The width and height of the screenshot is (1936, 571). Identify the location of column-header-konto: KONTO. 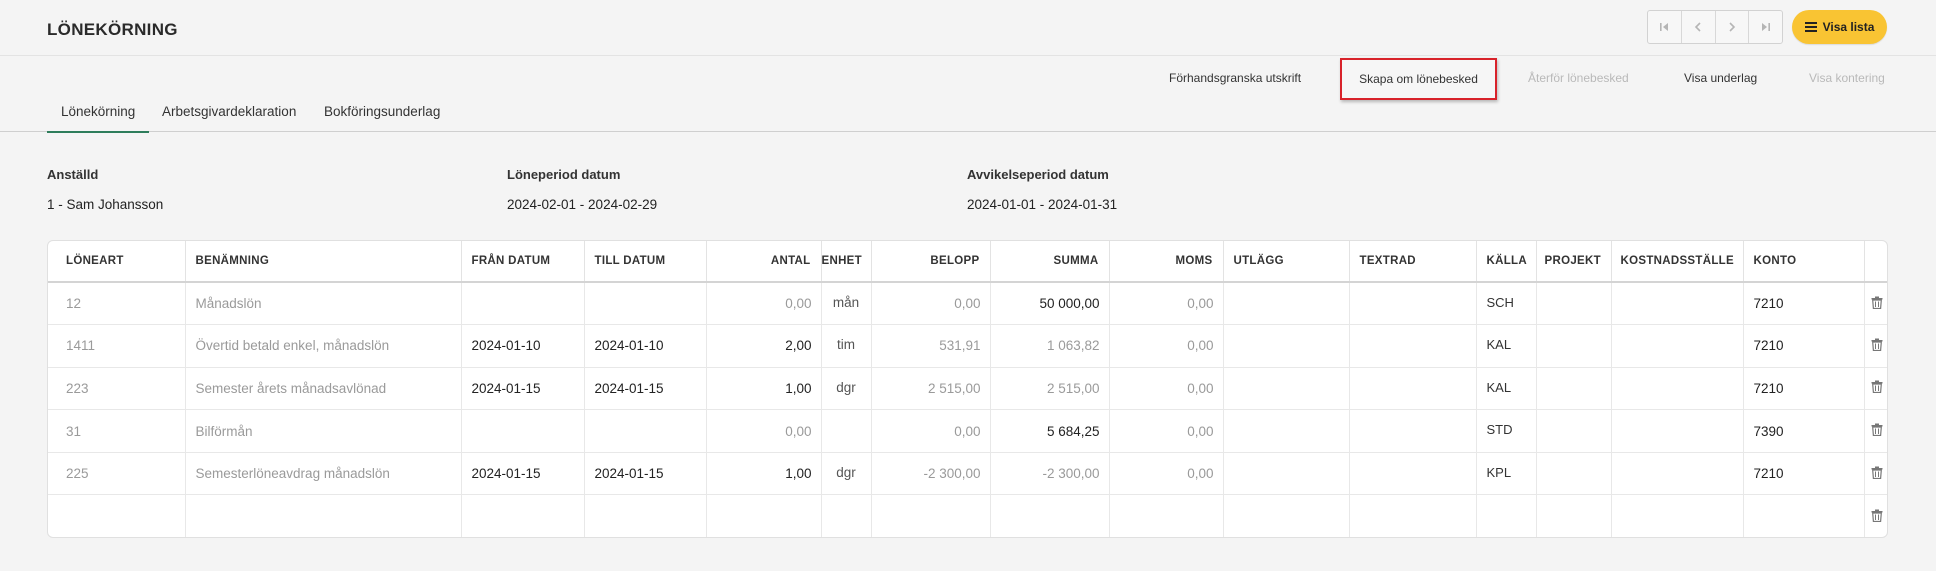
(1804, 262).